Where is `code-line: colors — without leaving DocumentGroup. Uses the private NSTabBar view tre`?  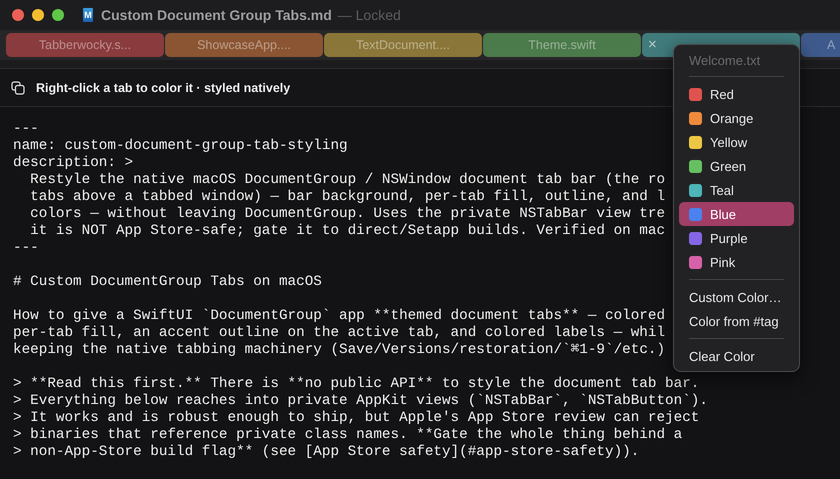
code-line: colors — without leaving DocumentGroup. Uses the private NSTabBar view tre is located at coordinates (347, 214).